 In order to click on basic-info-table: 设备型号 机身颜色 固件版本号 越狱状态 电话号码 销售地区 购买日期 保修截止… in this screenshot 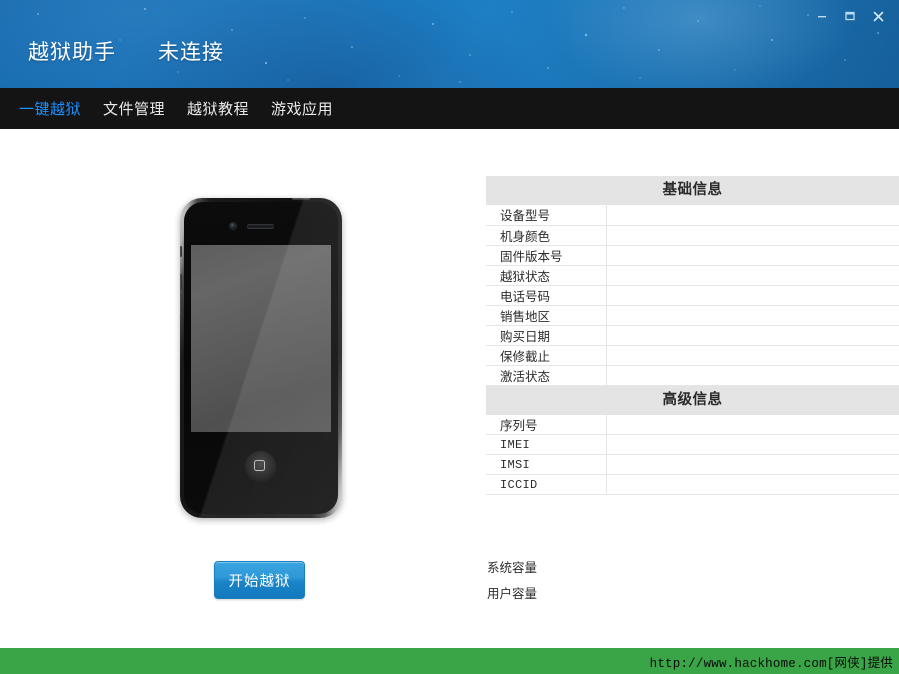, I will do `click(692, 295)`.